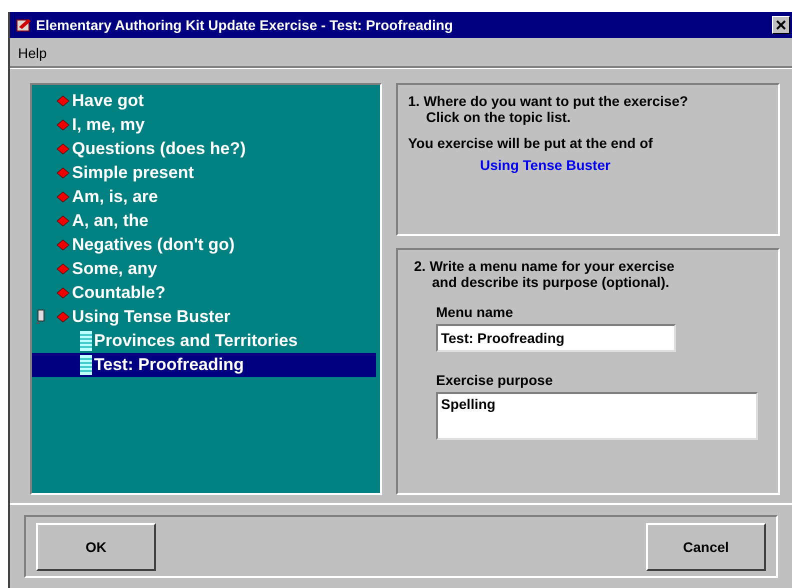  What do you see at coordinates (204, 293) in the screenshot?
I see `topic-item: Countable?` at bounding box center [204, 293].